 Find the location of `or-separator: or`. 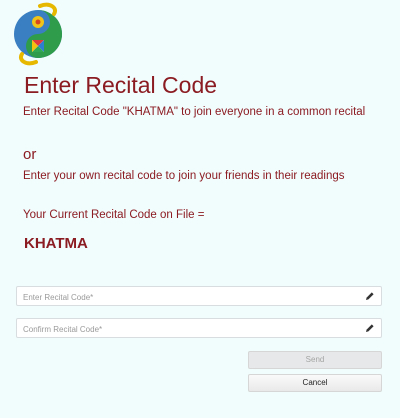

or-separator: or is located at coordinates (30, 154).